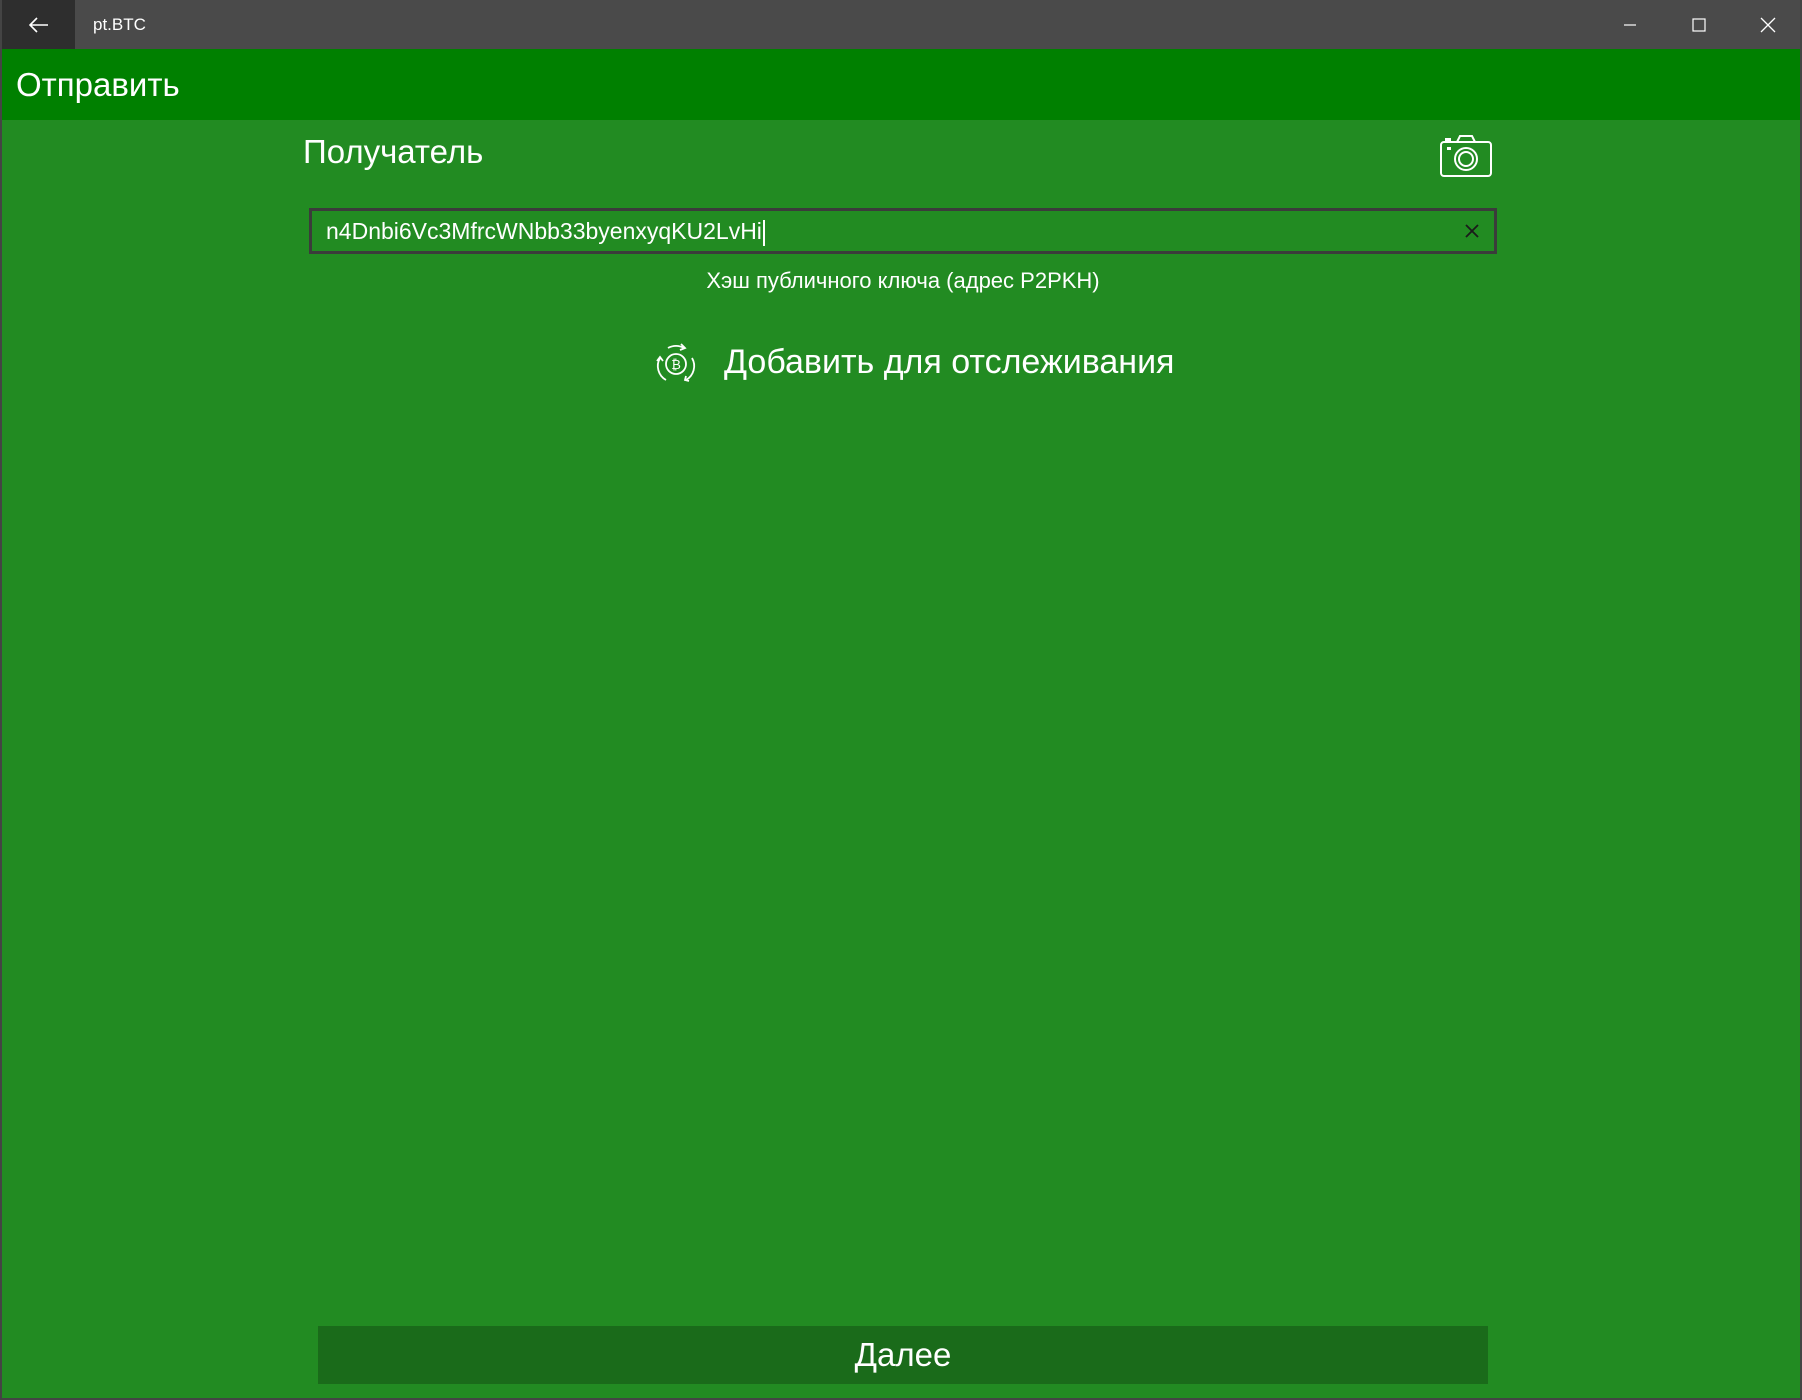 This screenshot has width=1802, height=1400. I want to click on minimize-icon, so click(1629, 24).